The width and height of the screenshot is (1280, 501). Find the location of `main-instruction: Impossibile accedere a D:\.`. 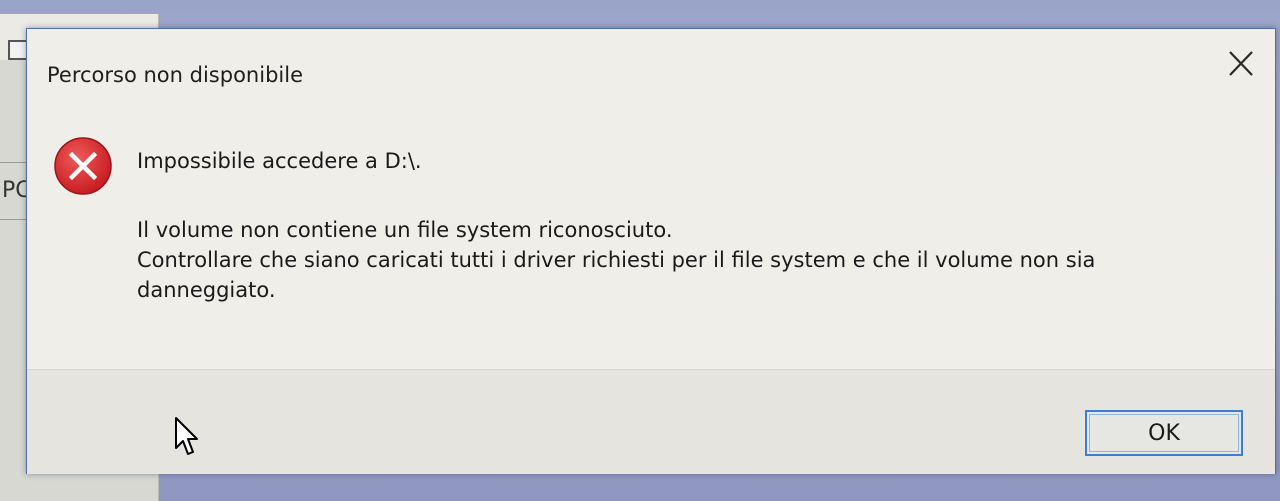

main-instruction: Impossibile accedere a D:\. is located at coordinates (279, 161).